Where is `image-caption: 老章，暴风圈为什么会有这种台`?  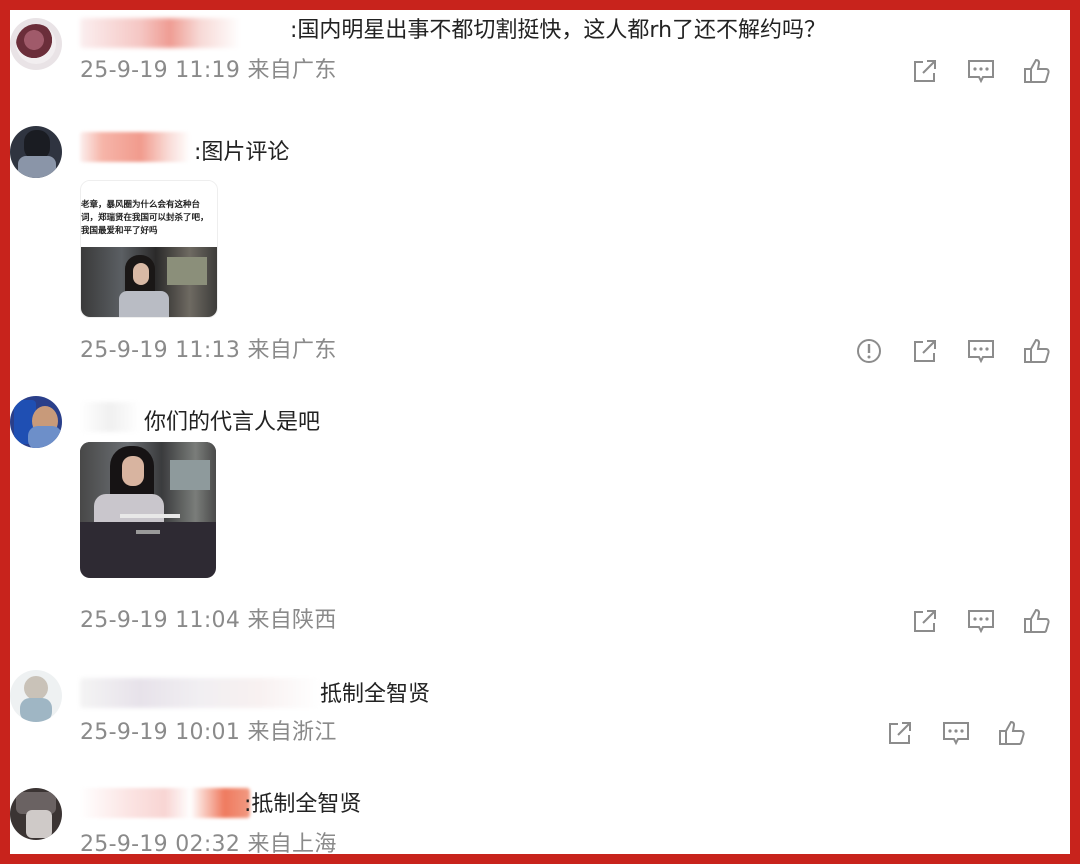 image-caption: 老章，暴风圈为什么会有这种台 is located at coordinates (141, 205).